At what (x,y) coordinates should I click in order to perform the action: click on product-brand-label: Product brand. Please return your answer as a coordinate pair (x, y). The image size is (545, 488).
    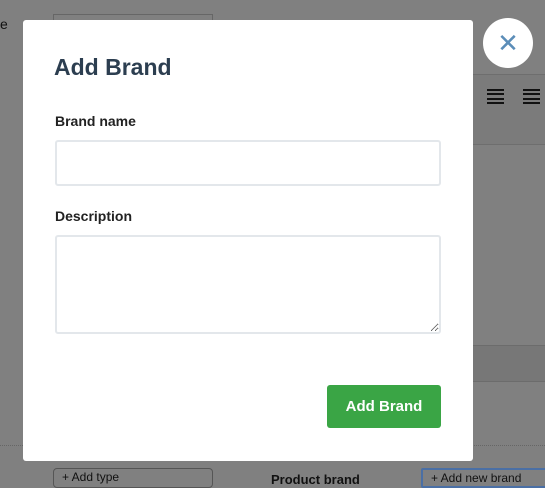
    Looking at the image, I should click on (315, 479).